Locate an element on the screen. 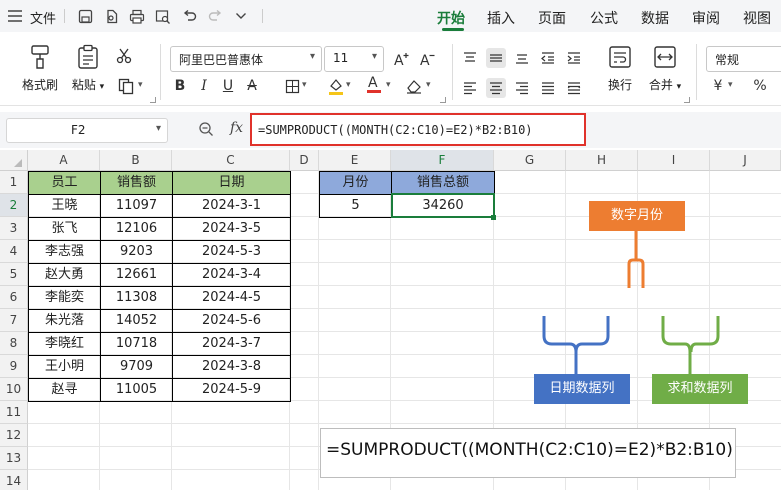  row-header-12: 12 is located at coordinates (14, 435).